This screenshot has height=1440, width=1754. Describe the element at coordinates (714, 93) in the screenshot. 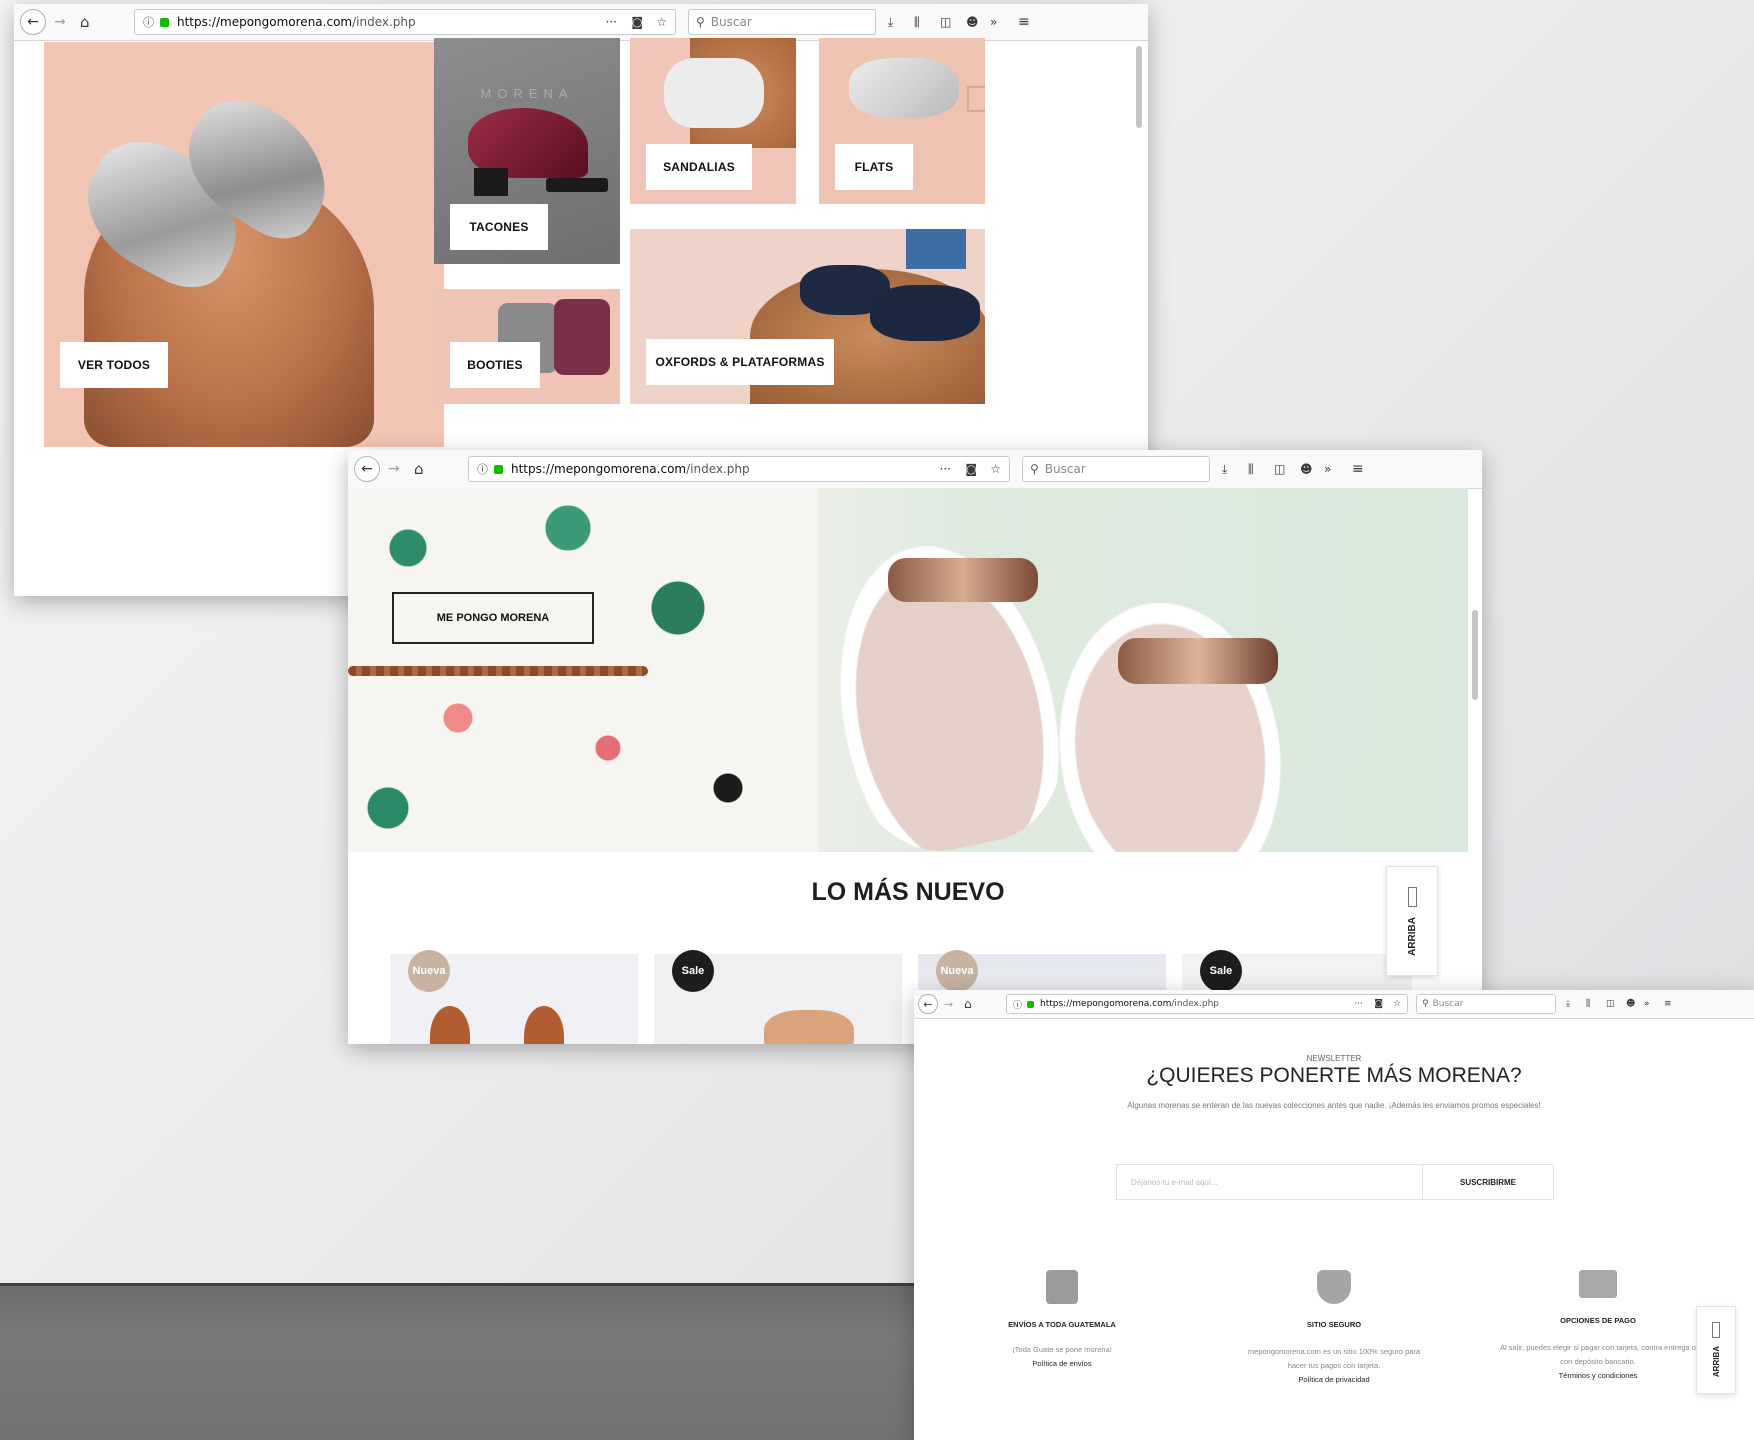

I see `white-sandal-illustration` at that location.